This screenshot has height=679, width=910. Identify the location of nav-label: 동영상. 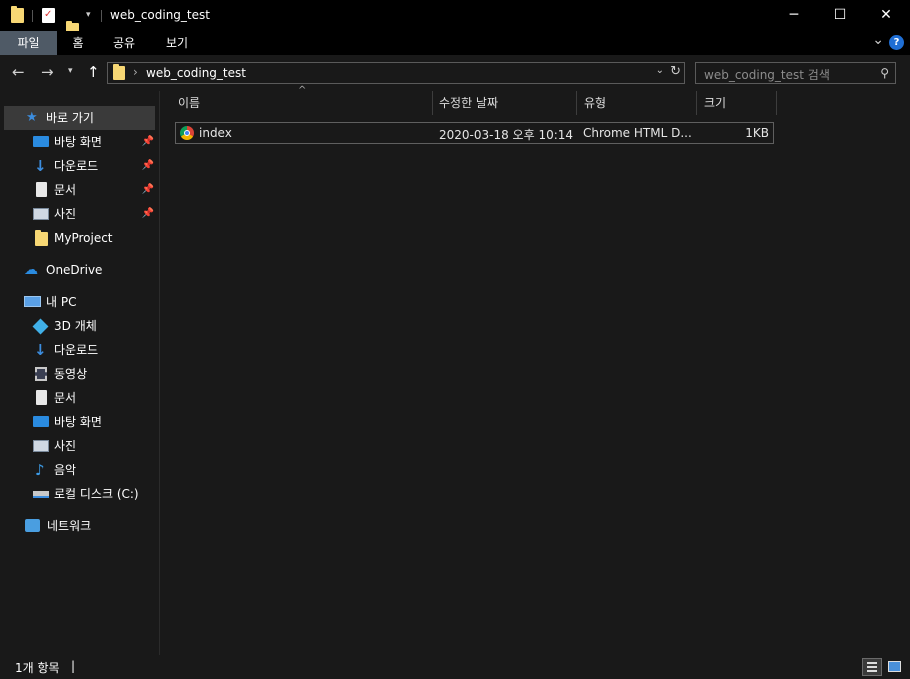
(71, 374).